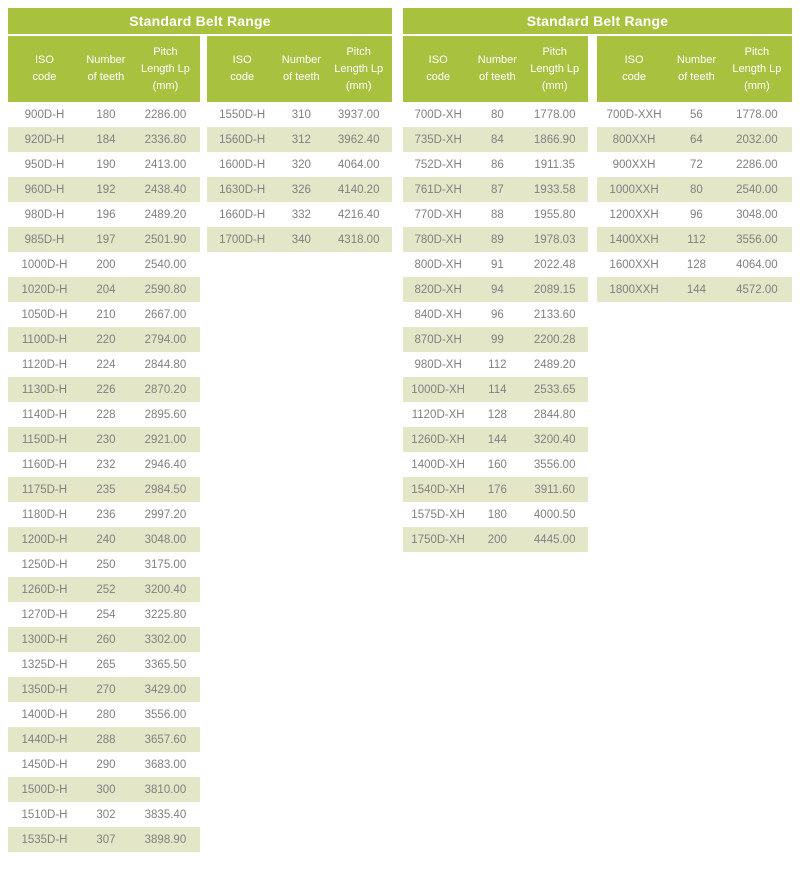  Describe the element at coordinates (694, 189) in the screenshot. I see `table-row: 1000XXH 80 2540.00` at that location.